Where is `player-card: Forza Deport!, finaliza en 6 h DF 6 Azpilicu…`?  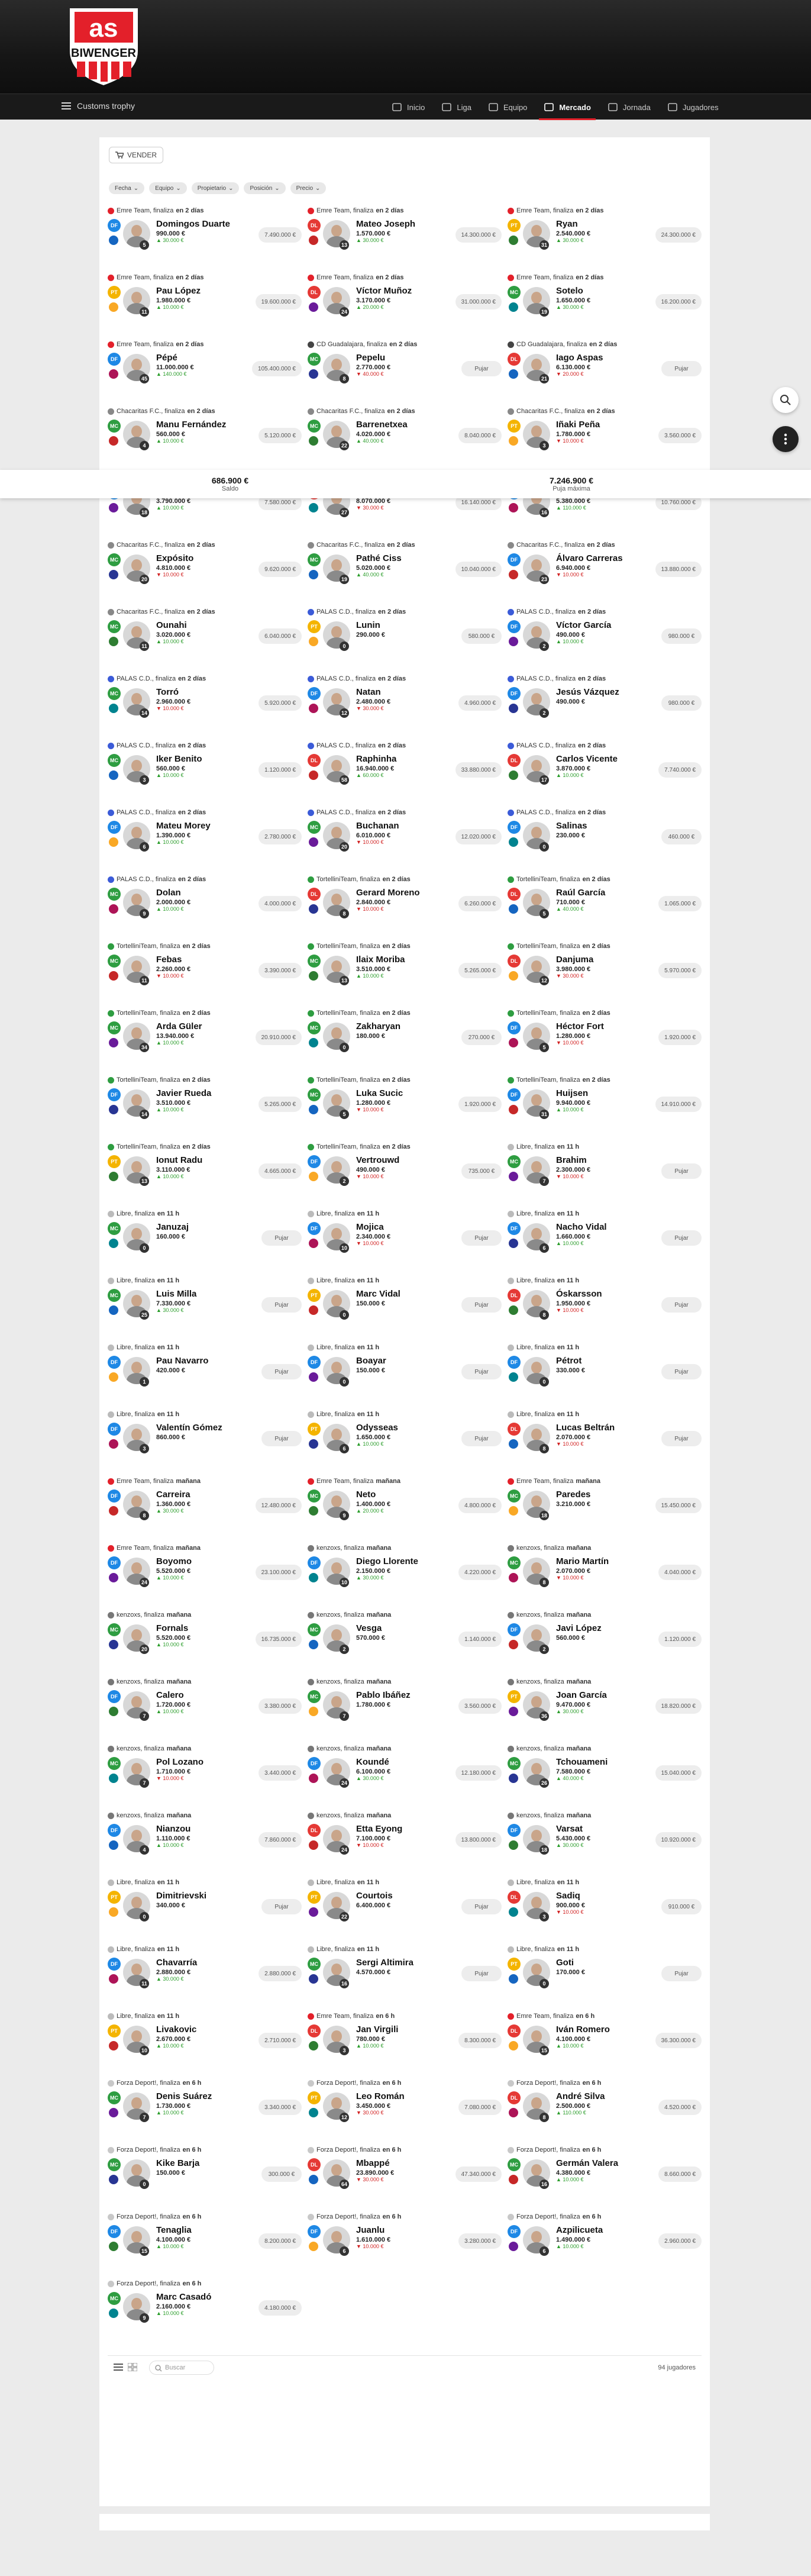 player-card: Forza Deport!, finaliza en 6 h DF 6 Azpilicu… is located at coordinates (605, 2244).